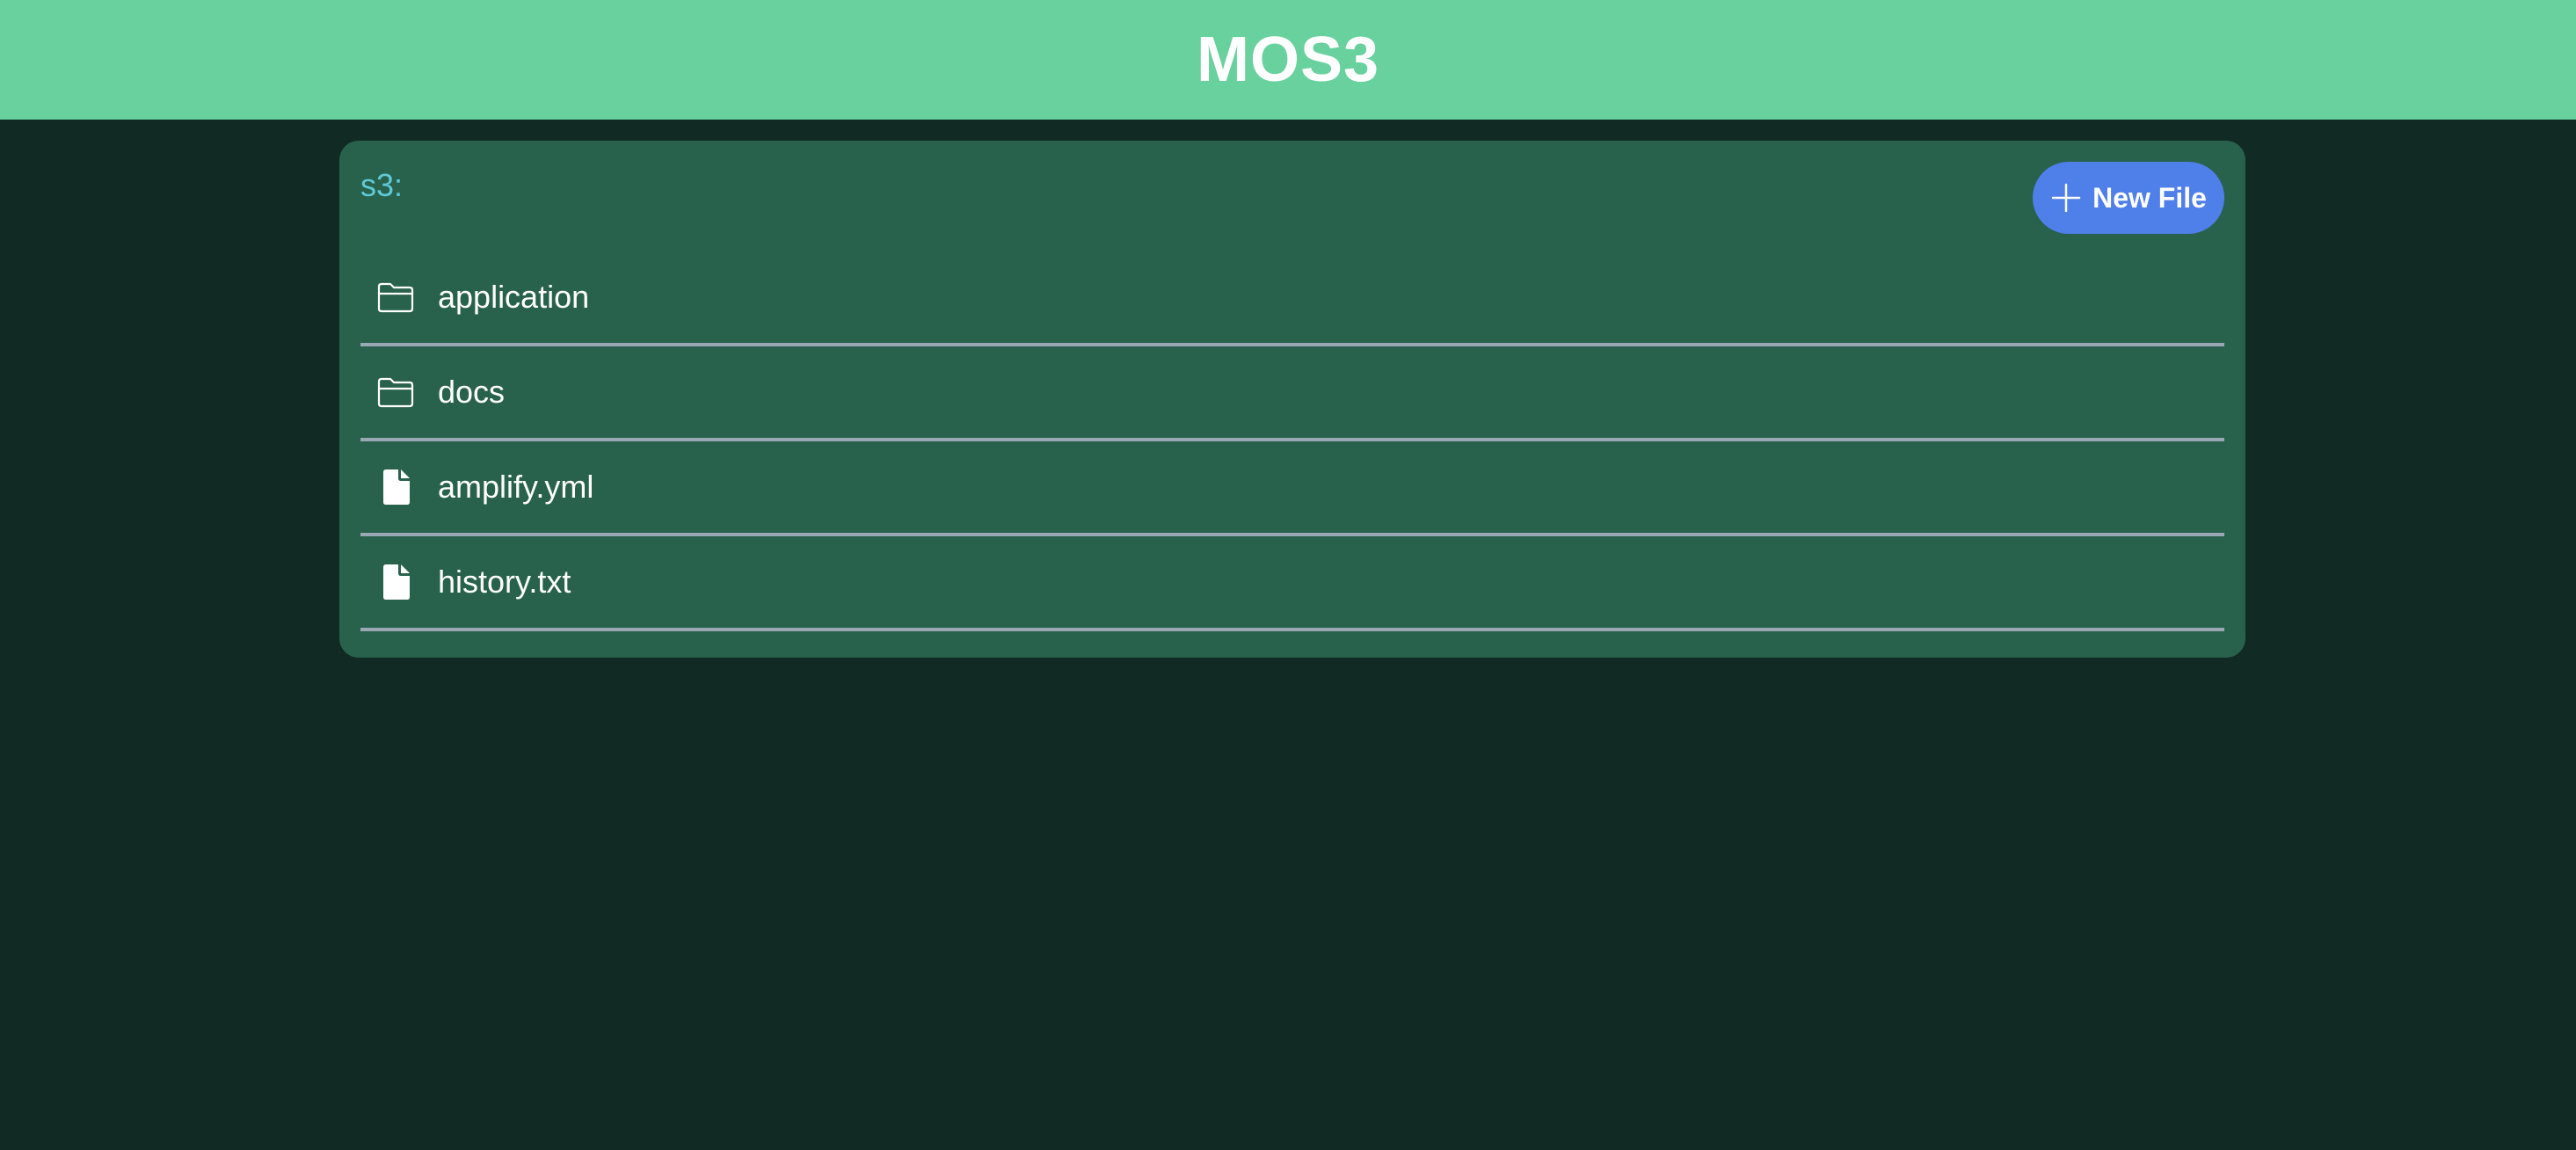 The height and width of the screenshot is (1150, 2576). What do you see at coordinates (514, 297) in the screenshot?
I see `item-name: application` at bounding box center [514, 297].